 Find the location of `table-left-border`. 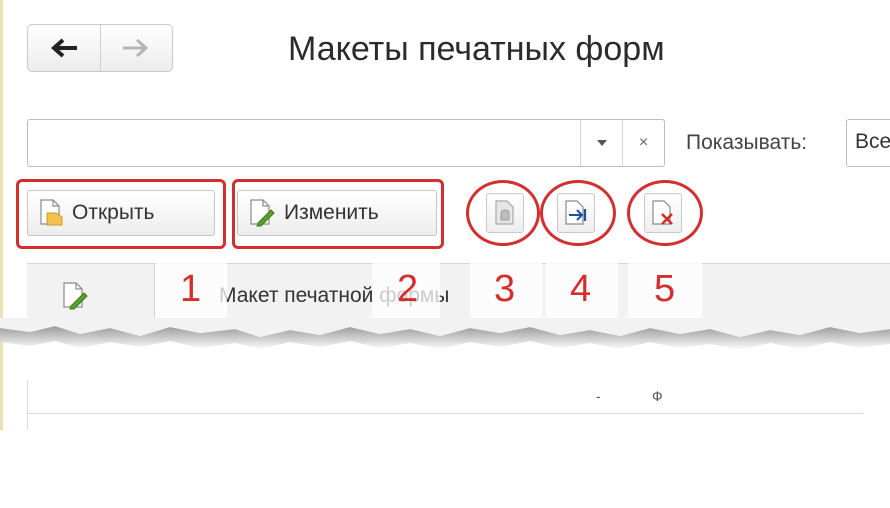

table-left-border is located at coordinates (27, 405).